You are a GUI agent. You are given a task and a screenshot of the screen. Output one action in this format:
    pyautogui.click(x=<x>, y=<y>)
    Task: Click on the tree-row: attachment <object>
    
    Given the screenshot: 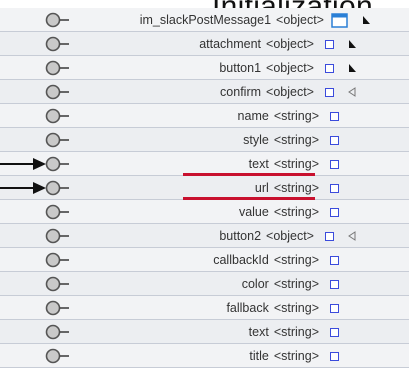 What is the action you would take?
    pyautogui.click(x=204, y=44)
    